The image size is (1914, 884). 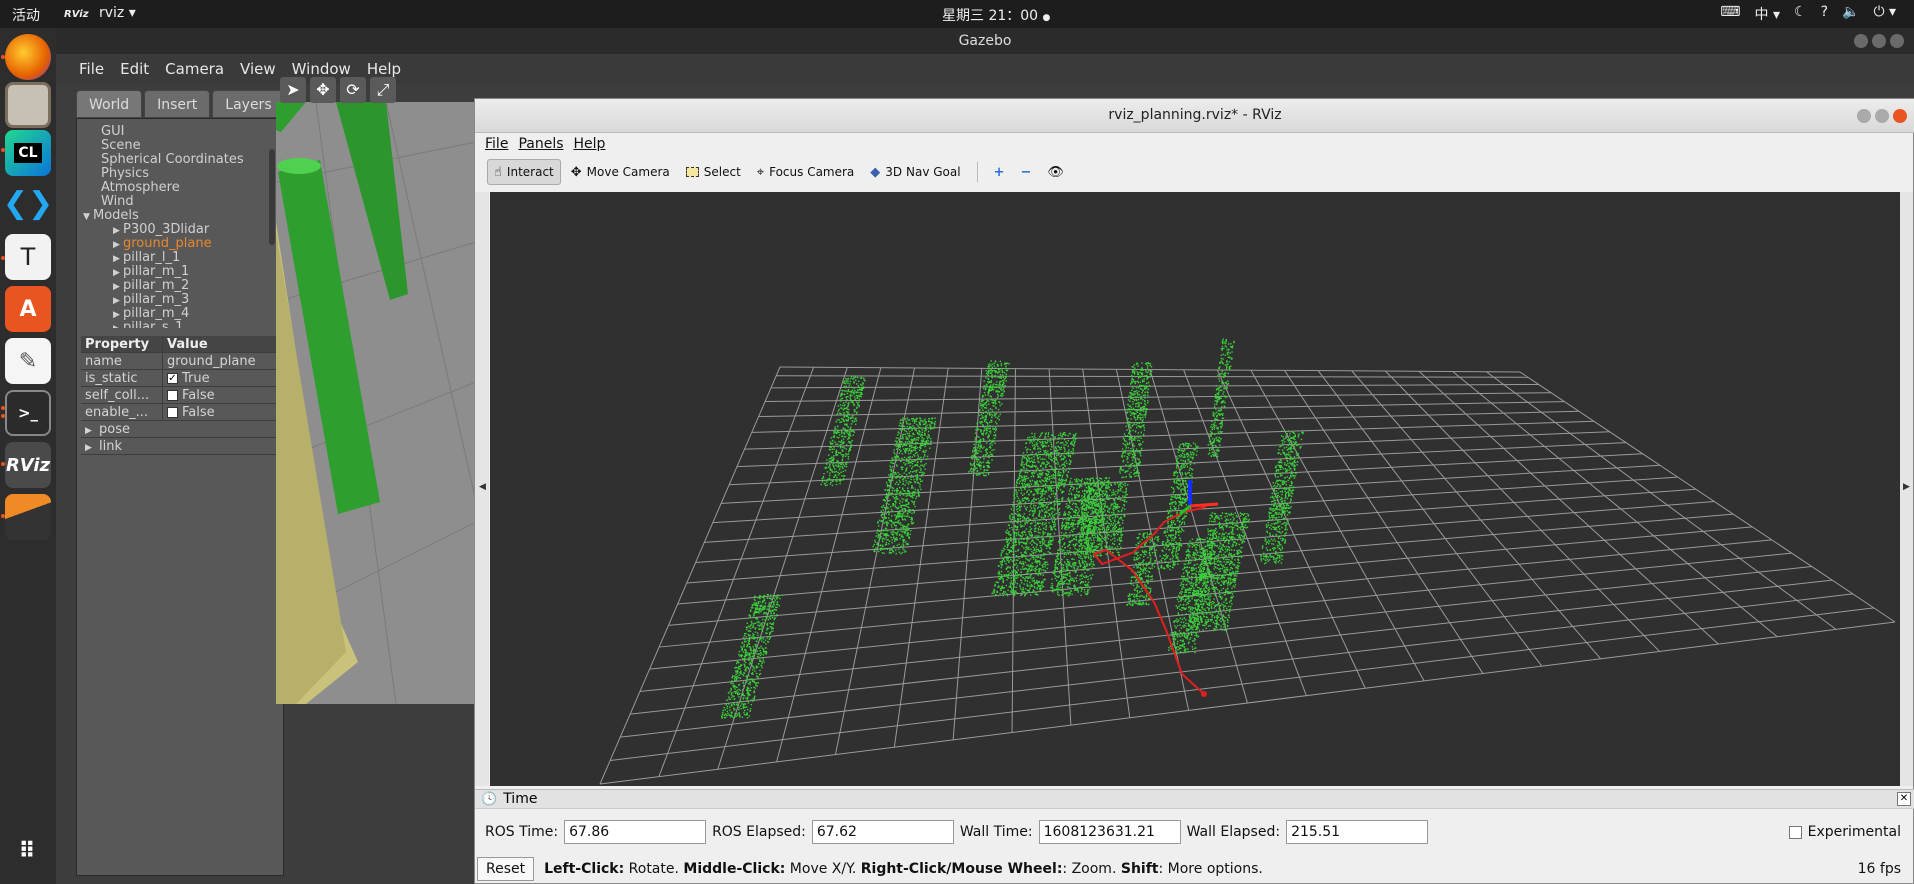 What do you see at coordinates (482, 489) in the screenshot?
I see `left-dock-handle: ◀` at bounding box center [482, 489].